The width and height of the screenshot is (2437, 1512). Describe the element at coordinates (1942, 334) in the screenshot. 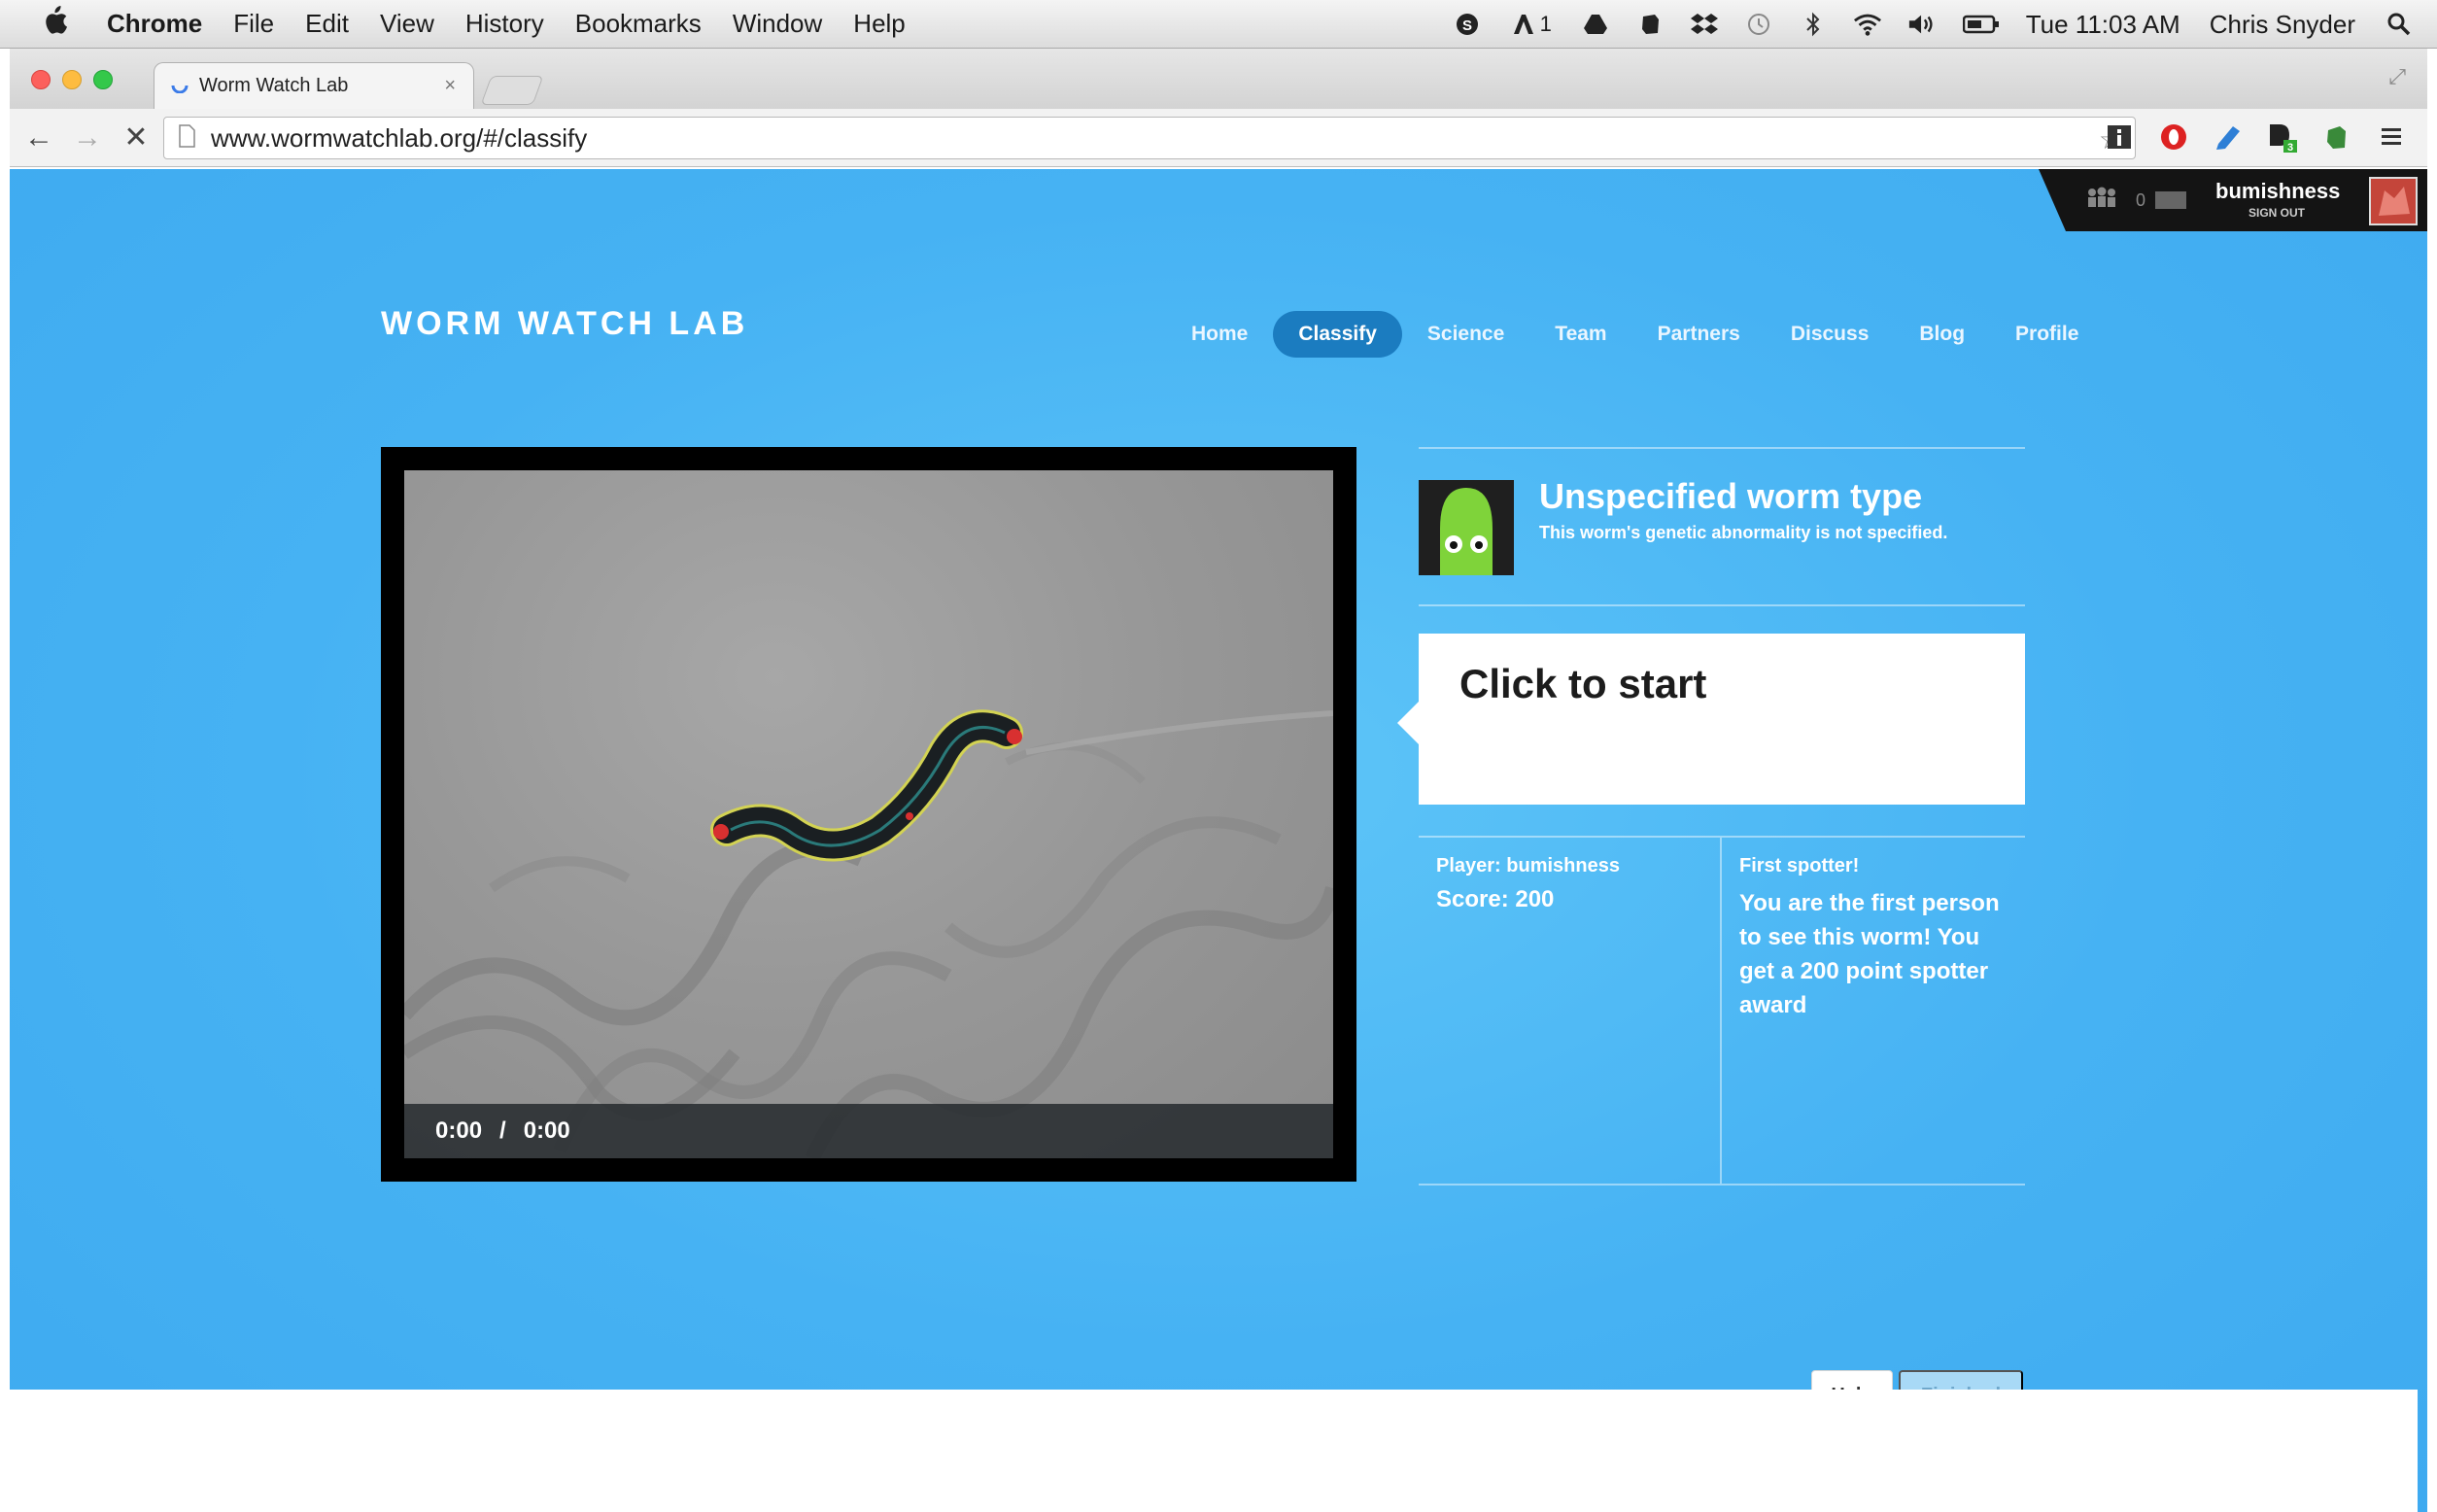

I see `nav-blog: Blog` at that location.